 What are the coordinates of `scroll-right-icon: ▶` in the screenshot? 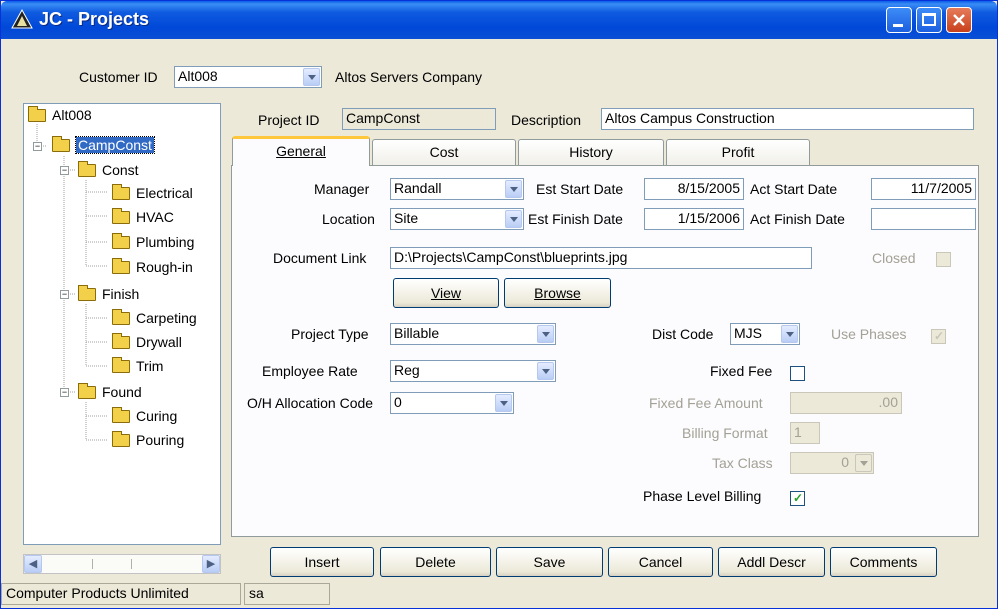 It's located at (211, 564).